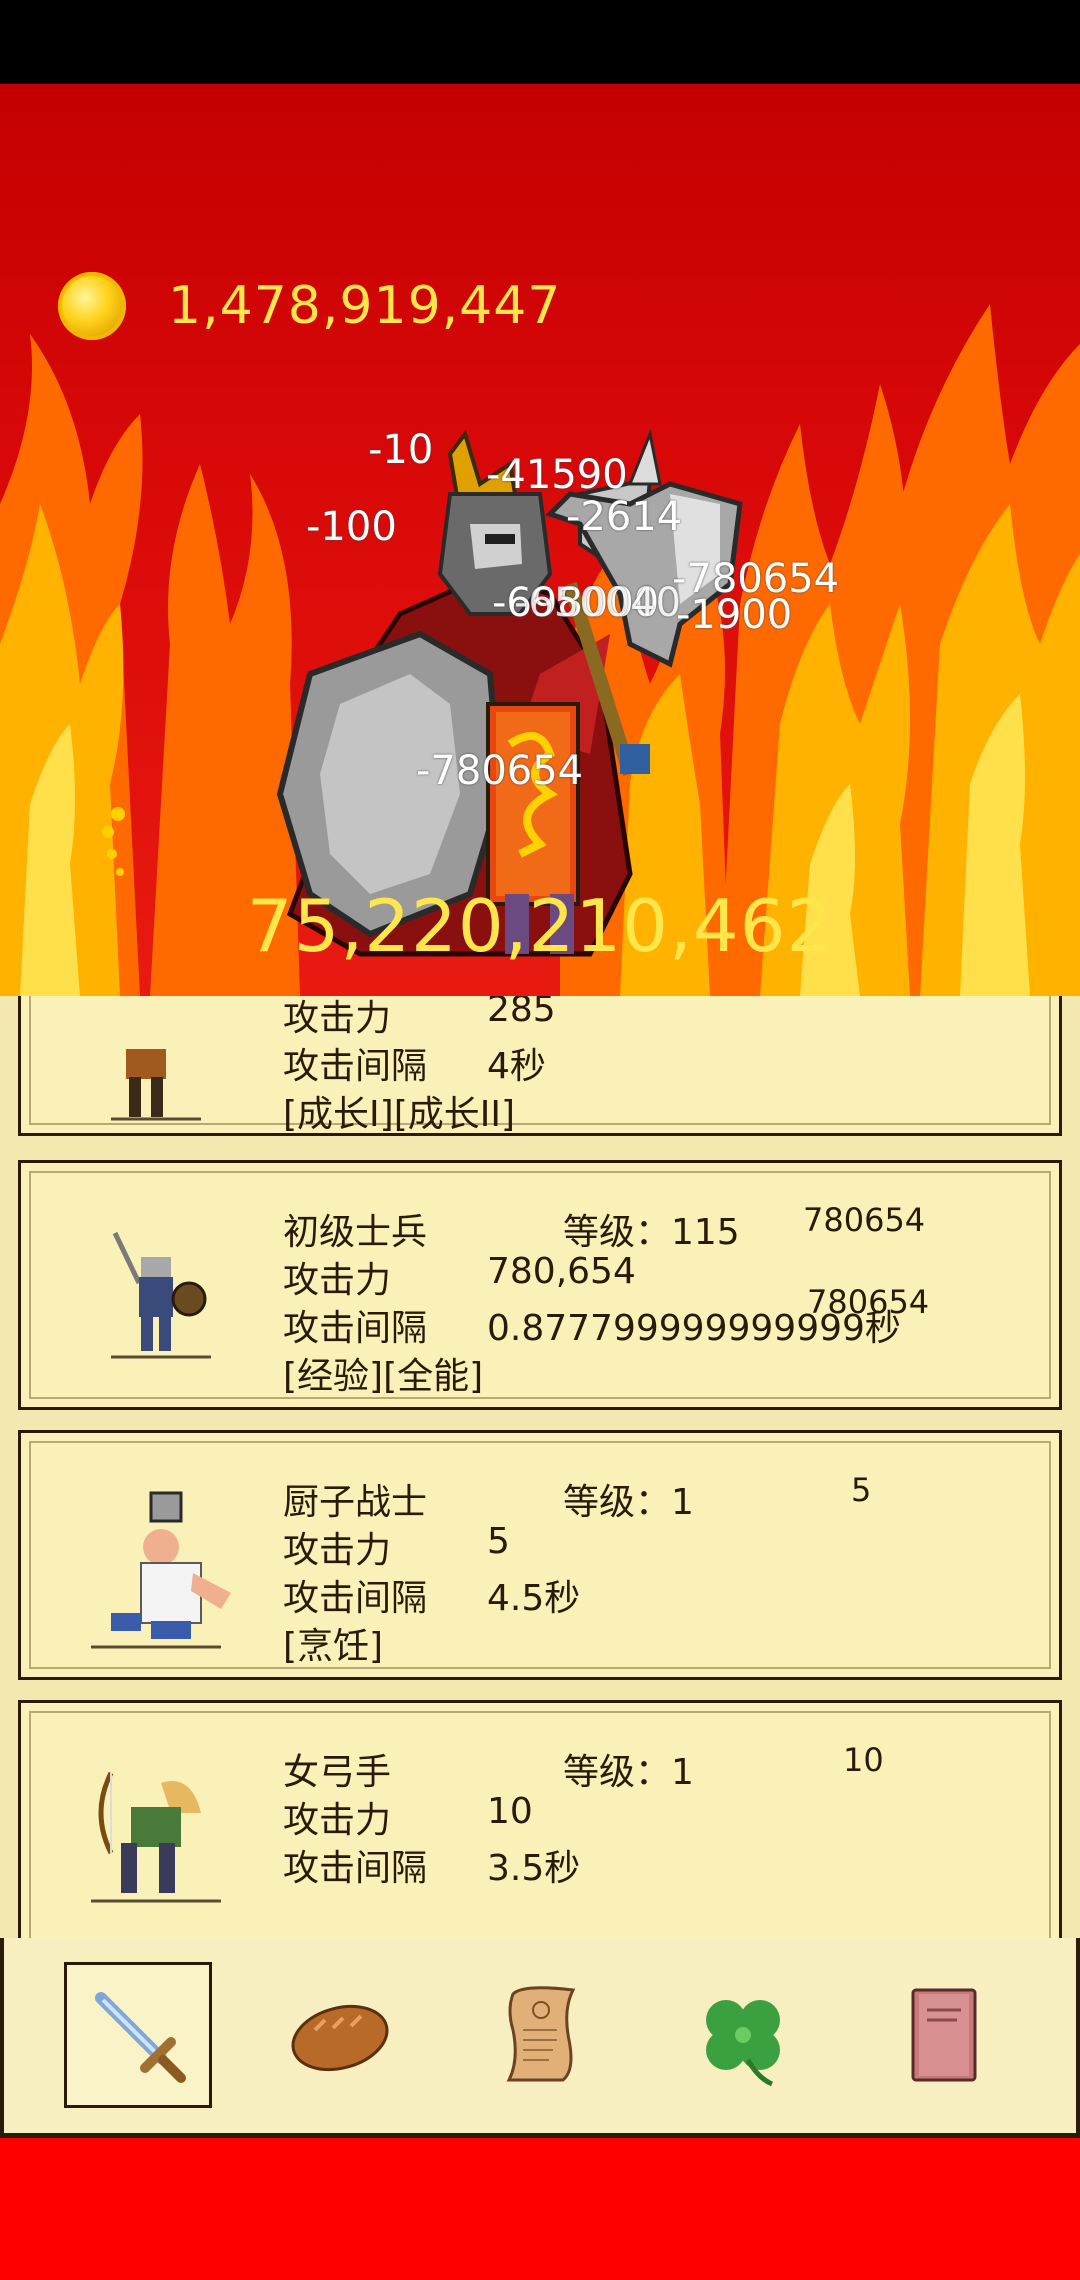  Describe the element at coordinates (510, 1811) in the screenshot. I see `attack-value: 10` at that location.